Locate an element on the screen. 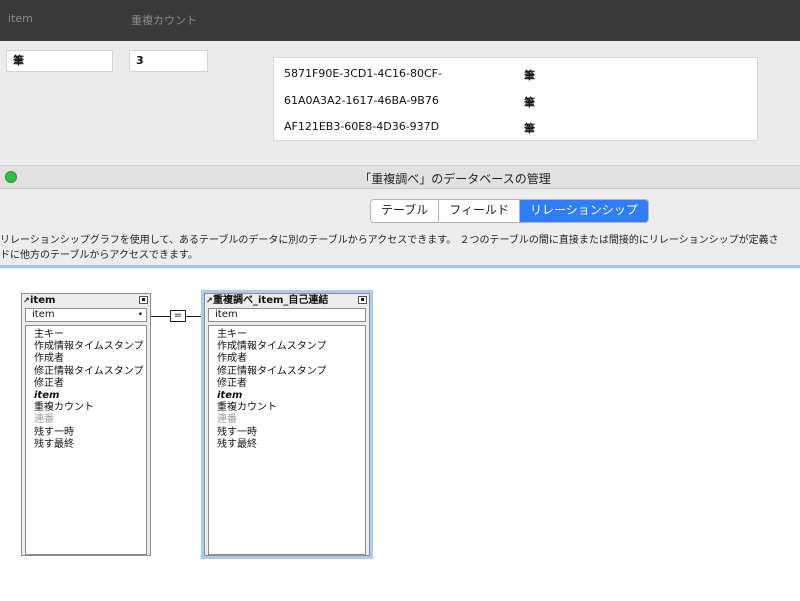 The width and height of the screenshot is (800, 601). tab-segmented-control: テーブル フィールド リレーションシップ is located at coordinates (509, 211).